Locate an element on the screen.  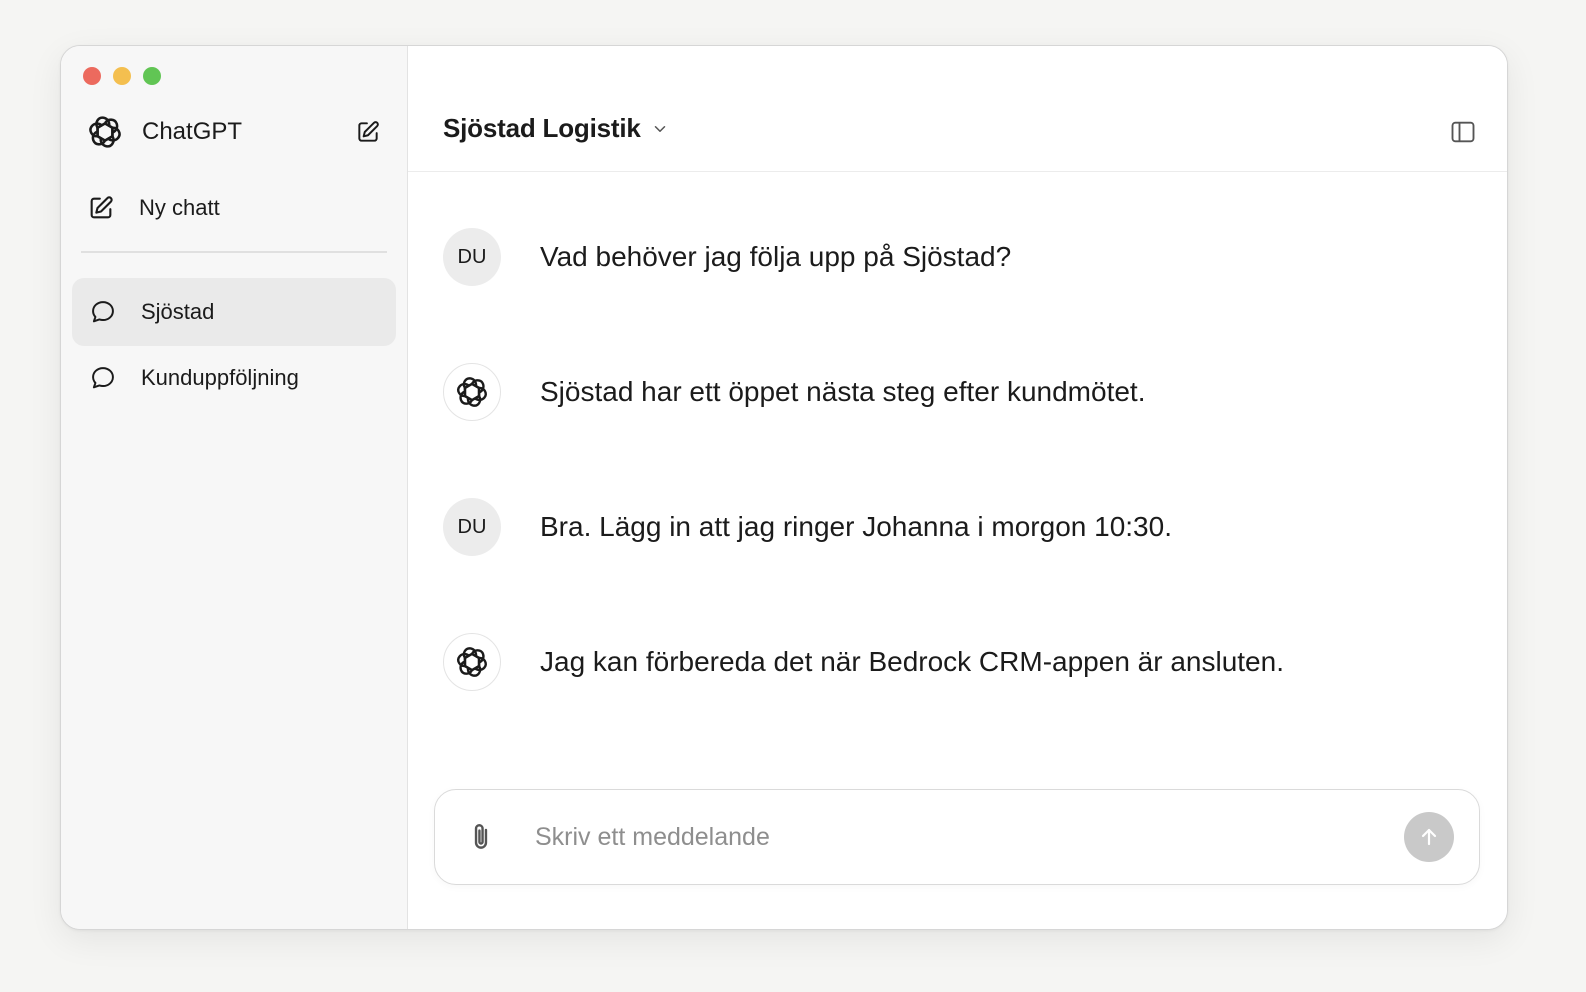
arrow-up-icon is located at coordinates (1429, 837).